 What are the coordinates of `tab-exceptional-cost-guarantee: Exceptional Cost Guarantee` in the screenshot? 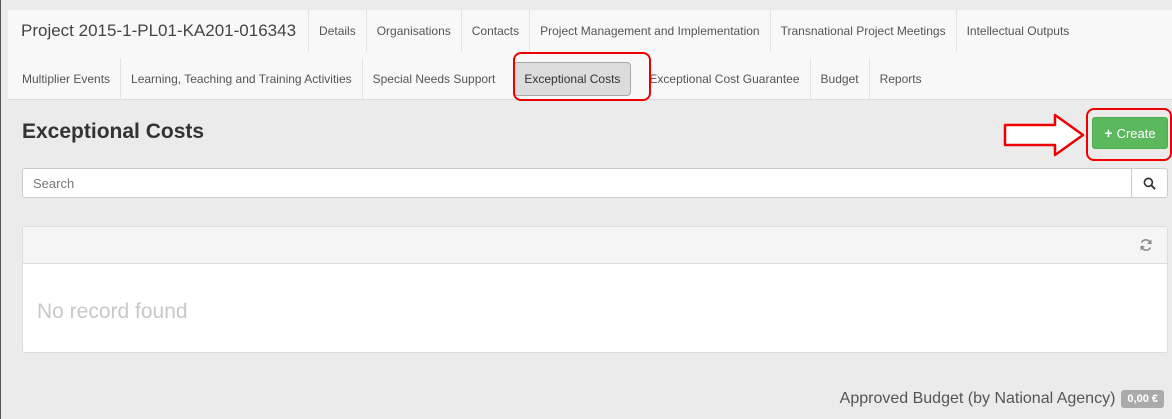 It's located at (725, 79).